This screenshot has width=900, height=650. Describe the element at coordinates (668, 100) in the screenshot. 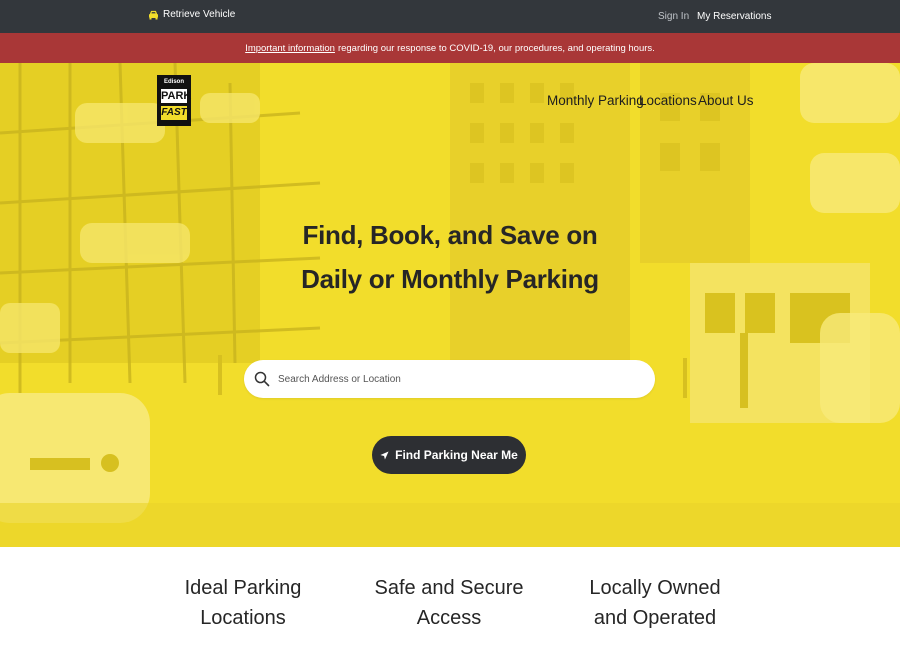

I see `nav-item-locations: Locations` at that location.